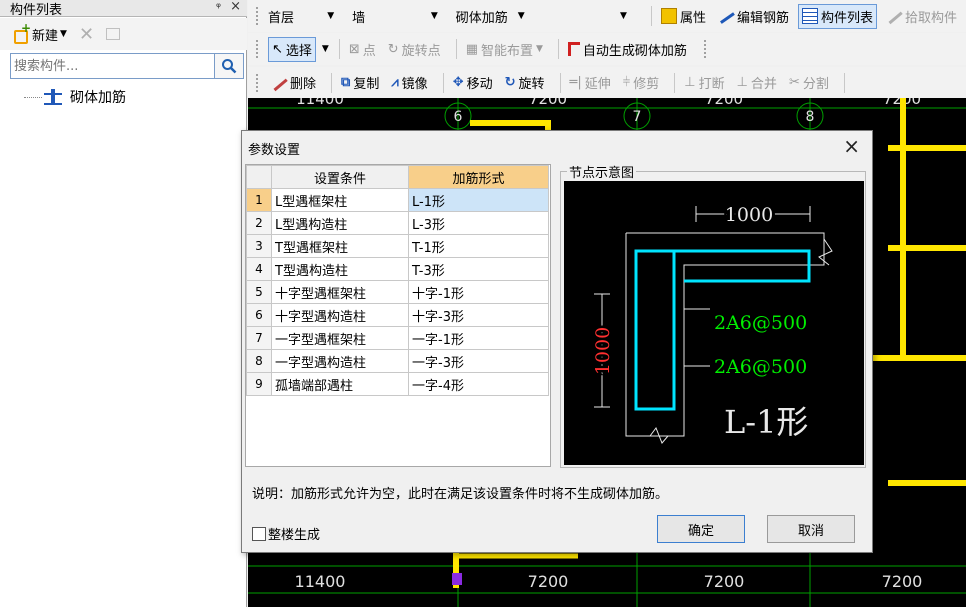  I want to click on edit-rebar-button: 编辑钢筋, so click(753, 16).